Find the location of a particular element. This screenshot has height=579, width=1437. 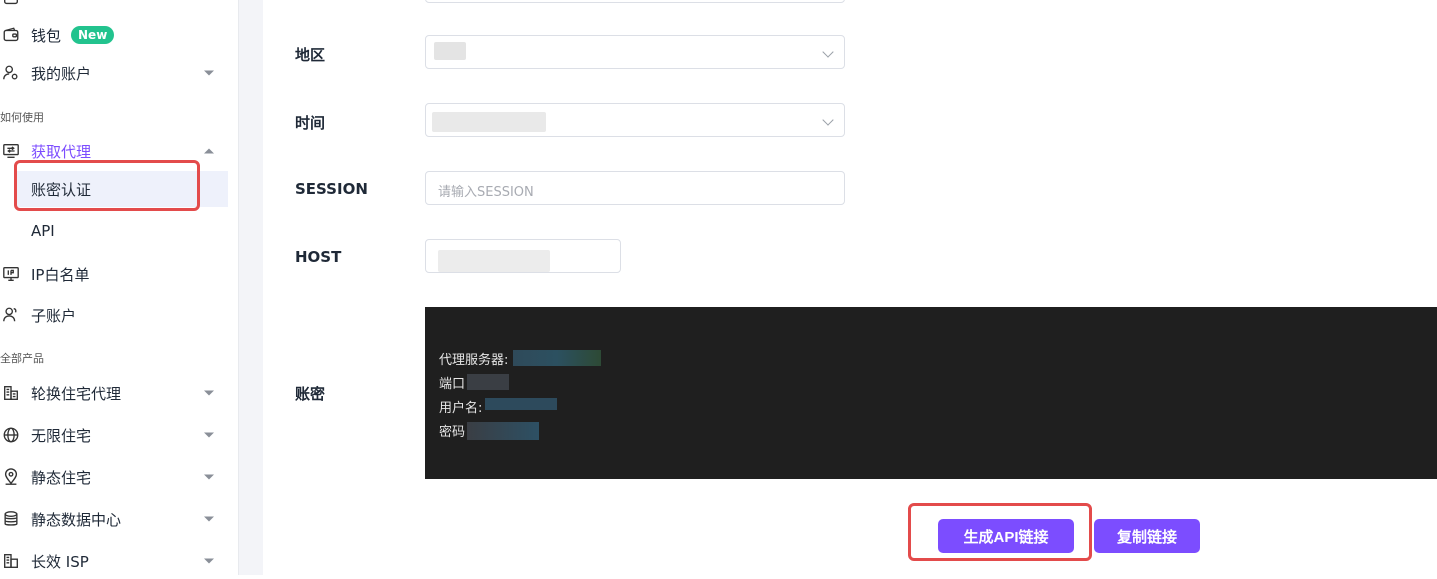

copy-link-button: 复制链接 is located at coordinates (1147, 536).